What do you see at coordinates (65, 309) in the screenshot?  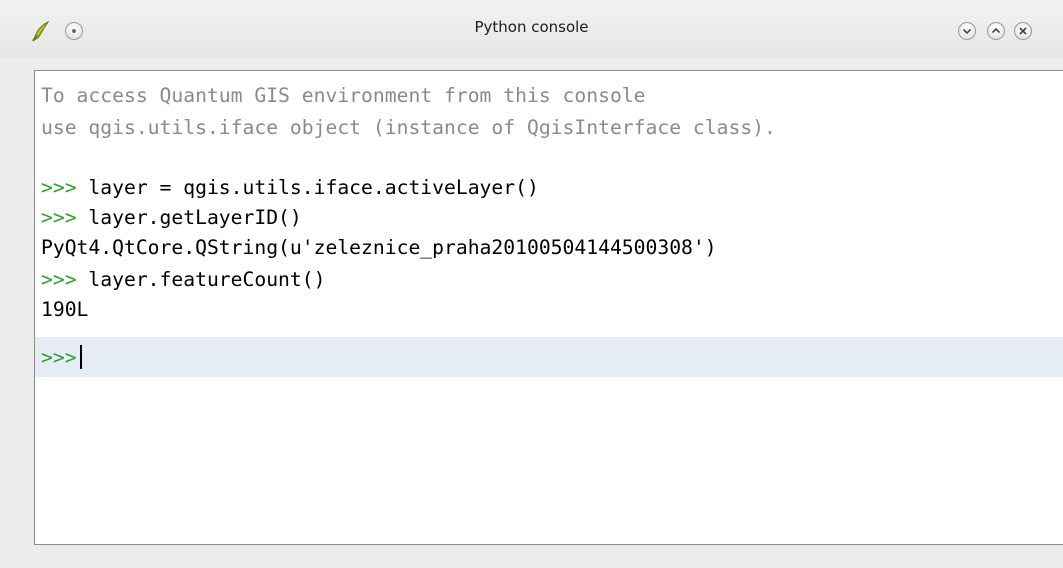 I see `output-line: 190L` at bounding box center [65, 309].